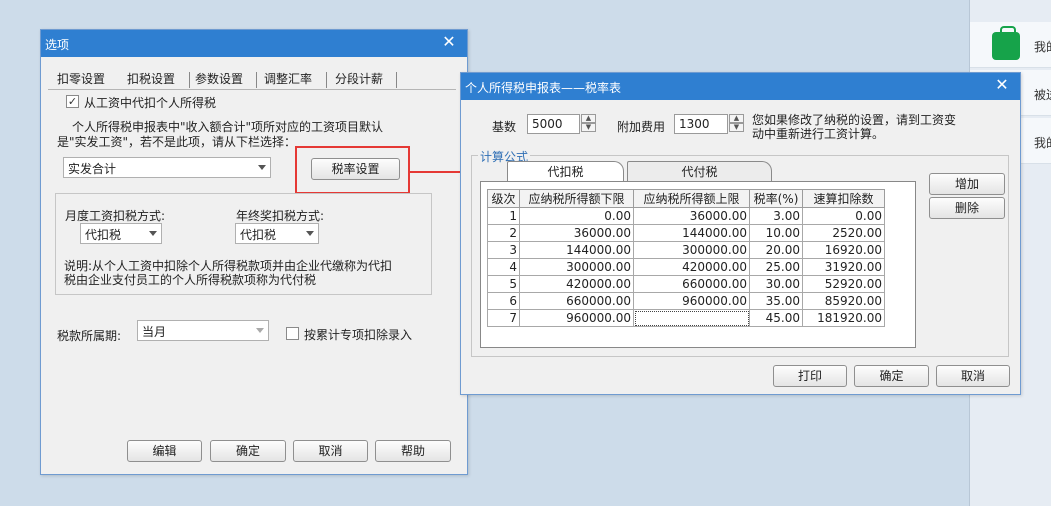  What do you see at coordinates (167, 167) in the screenshot?
I see `salary-item-select: 实发合计` at bounding box center [167, 167].